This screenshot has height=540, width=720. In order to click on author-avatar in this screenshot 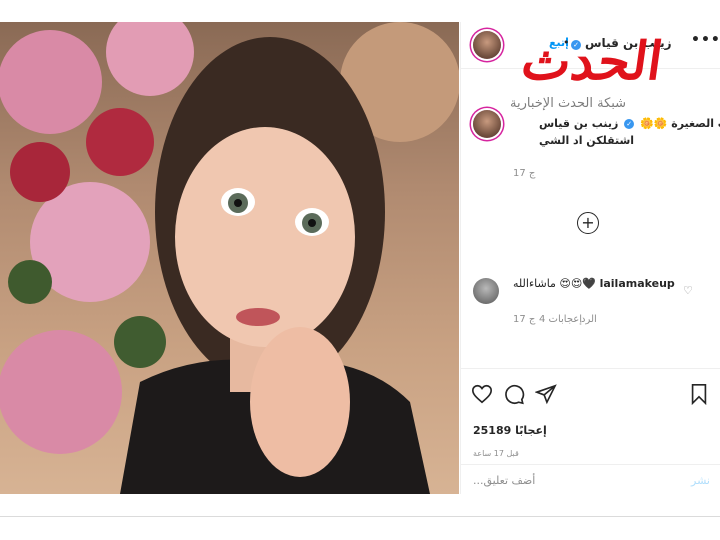, I will do `click(487, 45)`.